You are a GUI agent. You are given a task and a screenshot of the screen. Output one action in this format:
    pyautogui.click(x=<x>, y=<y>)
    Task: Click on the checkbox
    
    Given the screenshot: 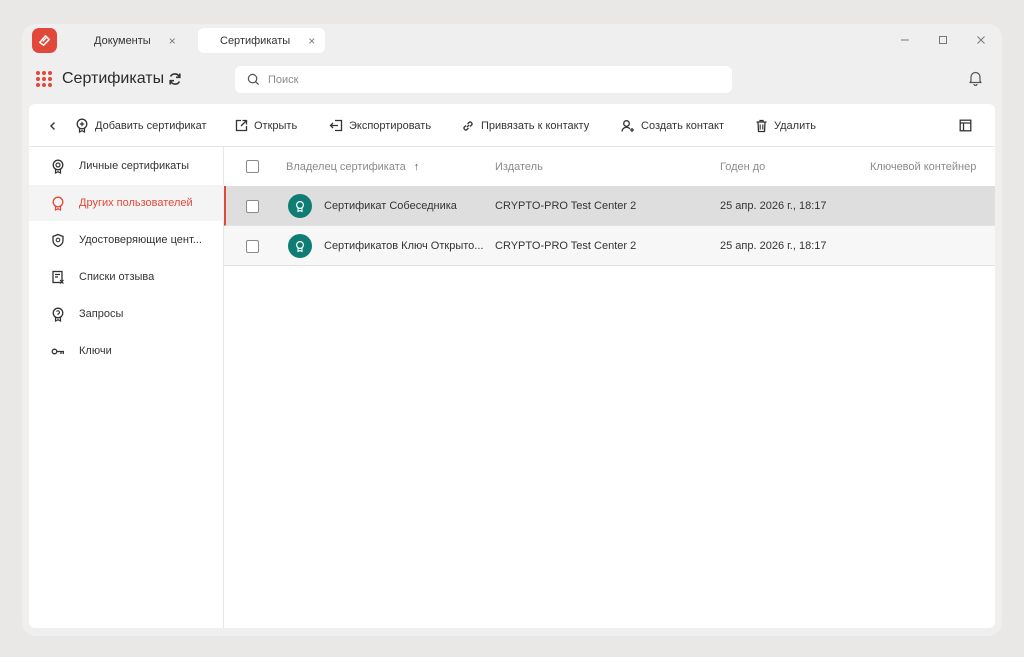 What is the action you would take?
    pyautogui.click(x=252, y=166)
    